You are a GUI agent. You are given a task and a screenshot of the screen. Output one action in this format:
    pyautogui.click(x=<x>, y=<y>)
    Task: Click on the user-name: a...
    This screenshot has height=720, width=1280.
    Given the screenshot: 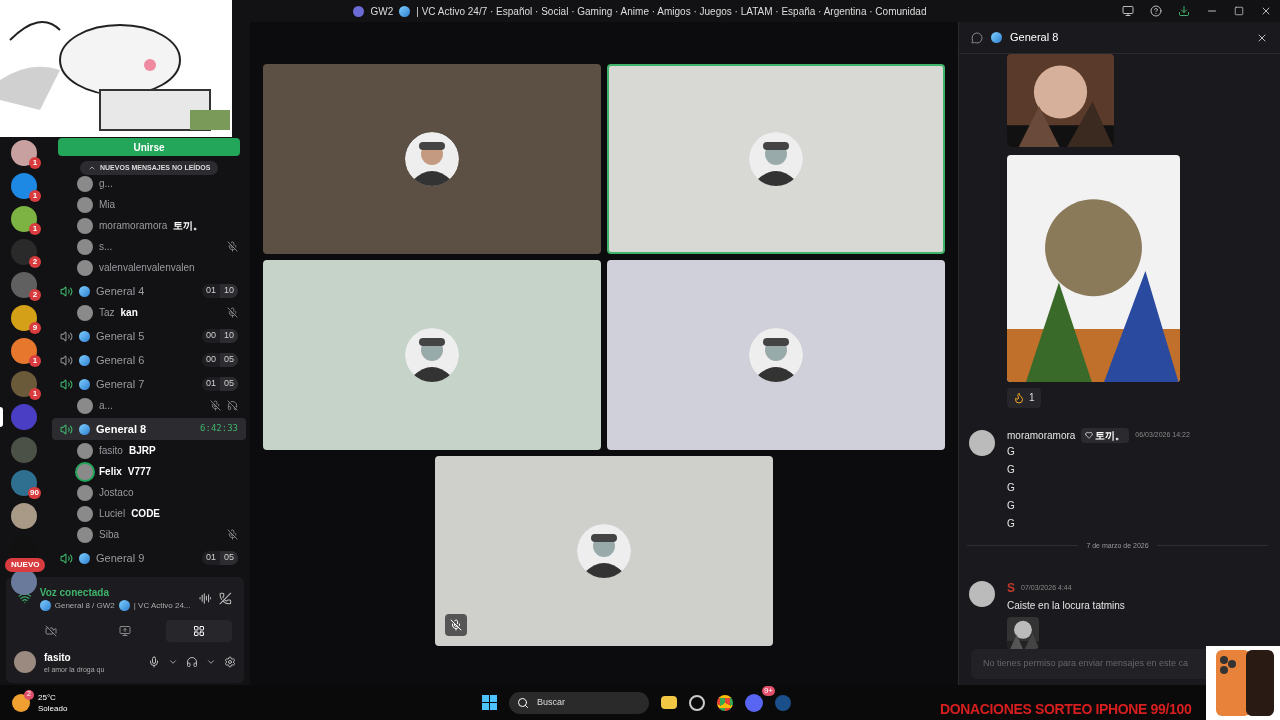 What is the action you would take?
    pyautogui.click(x=106, y=405)
    